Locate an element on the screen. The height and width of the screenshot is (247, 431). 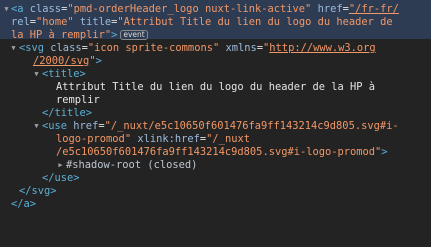
a-title-attr-name: title is located at coordinates (95, 22).